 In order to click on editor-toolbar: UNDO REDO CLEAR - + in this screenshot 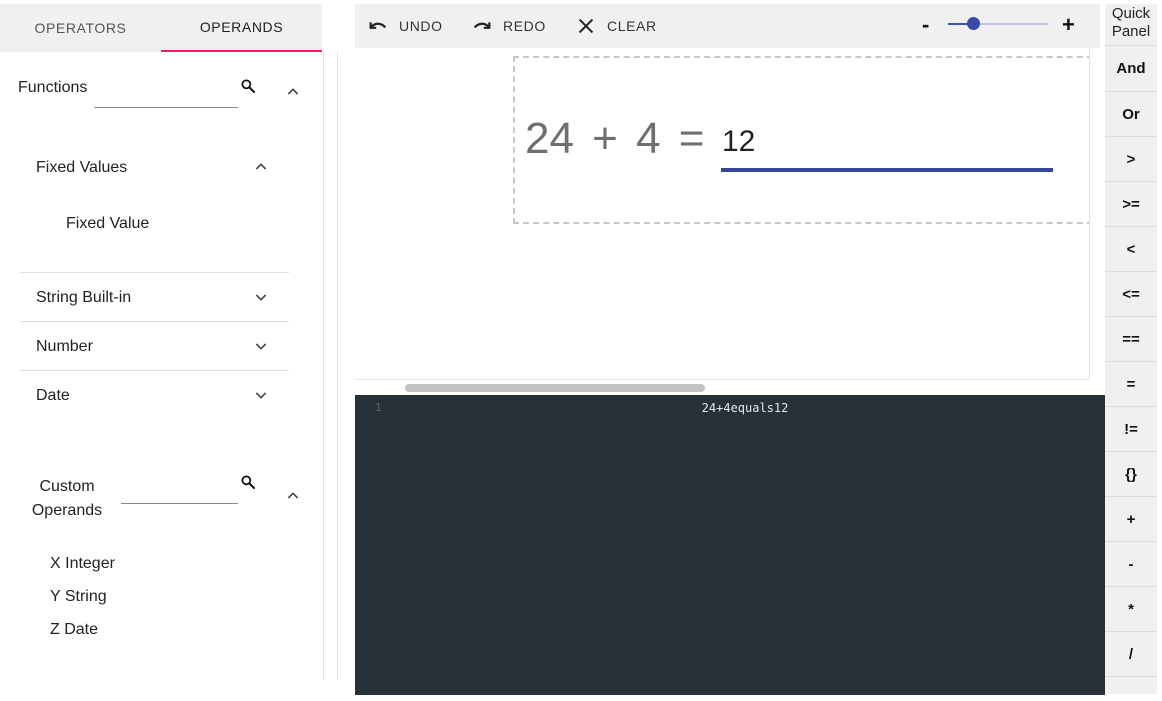, I will do `click(727, 26)`.